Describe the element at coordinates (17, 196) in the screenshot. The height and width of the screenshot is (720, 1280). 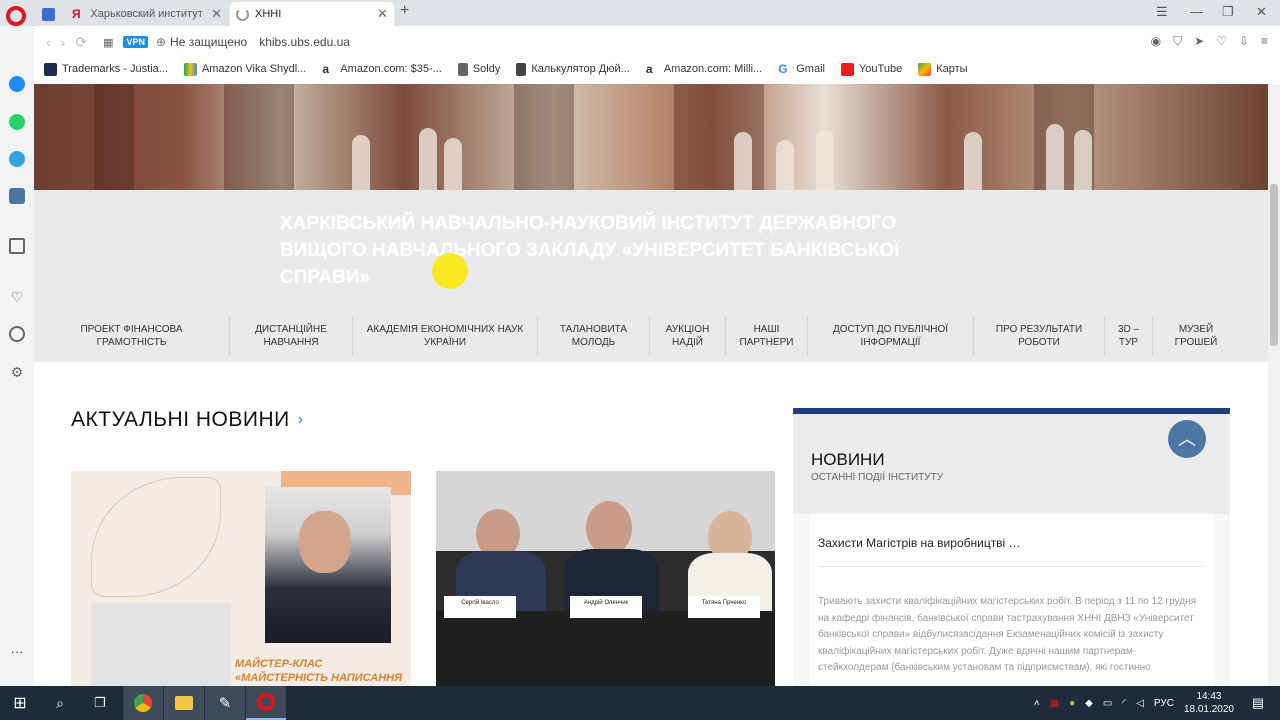
I see `vk-icon` at that location.